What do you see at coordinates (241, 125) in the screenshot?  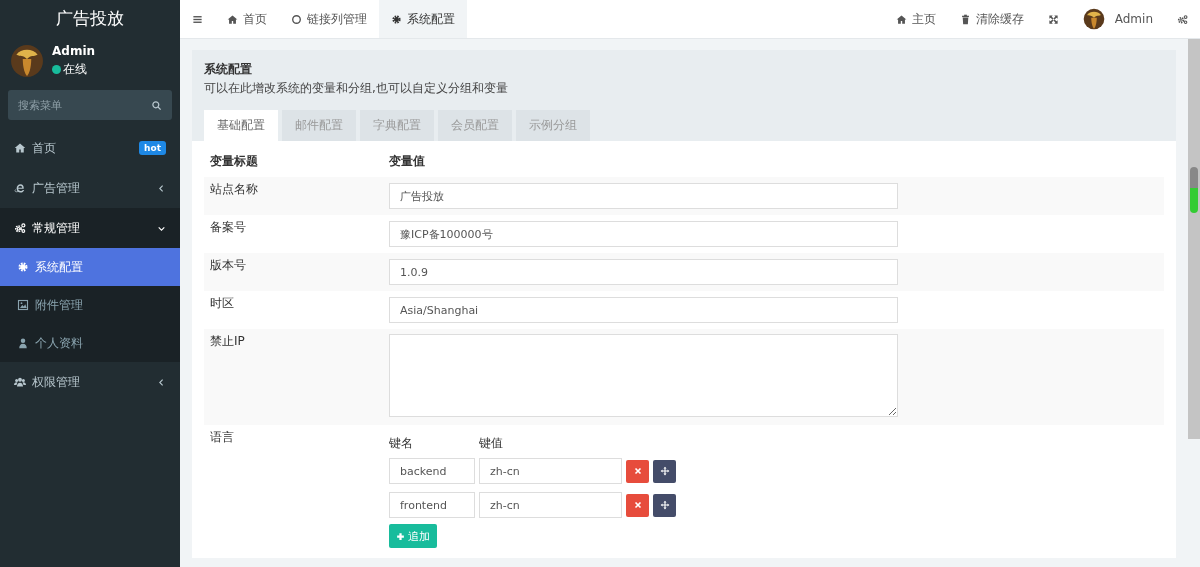 I see `tab: 基础配置` at bounding box center [241, 125].